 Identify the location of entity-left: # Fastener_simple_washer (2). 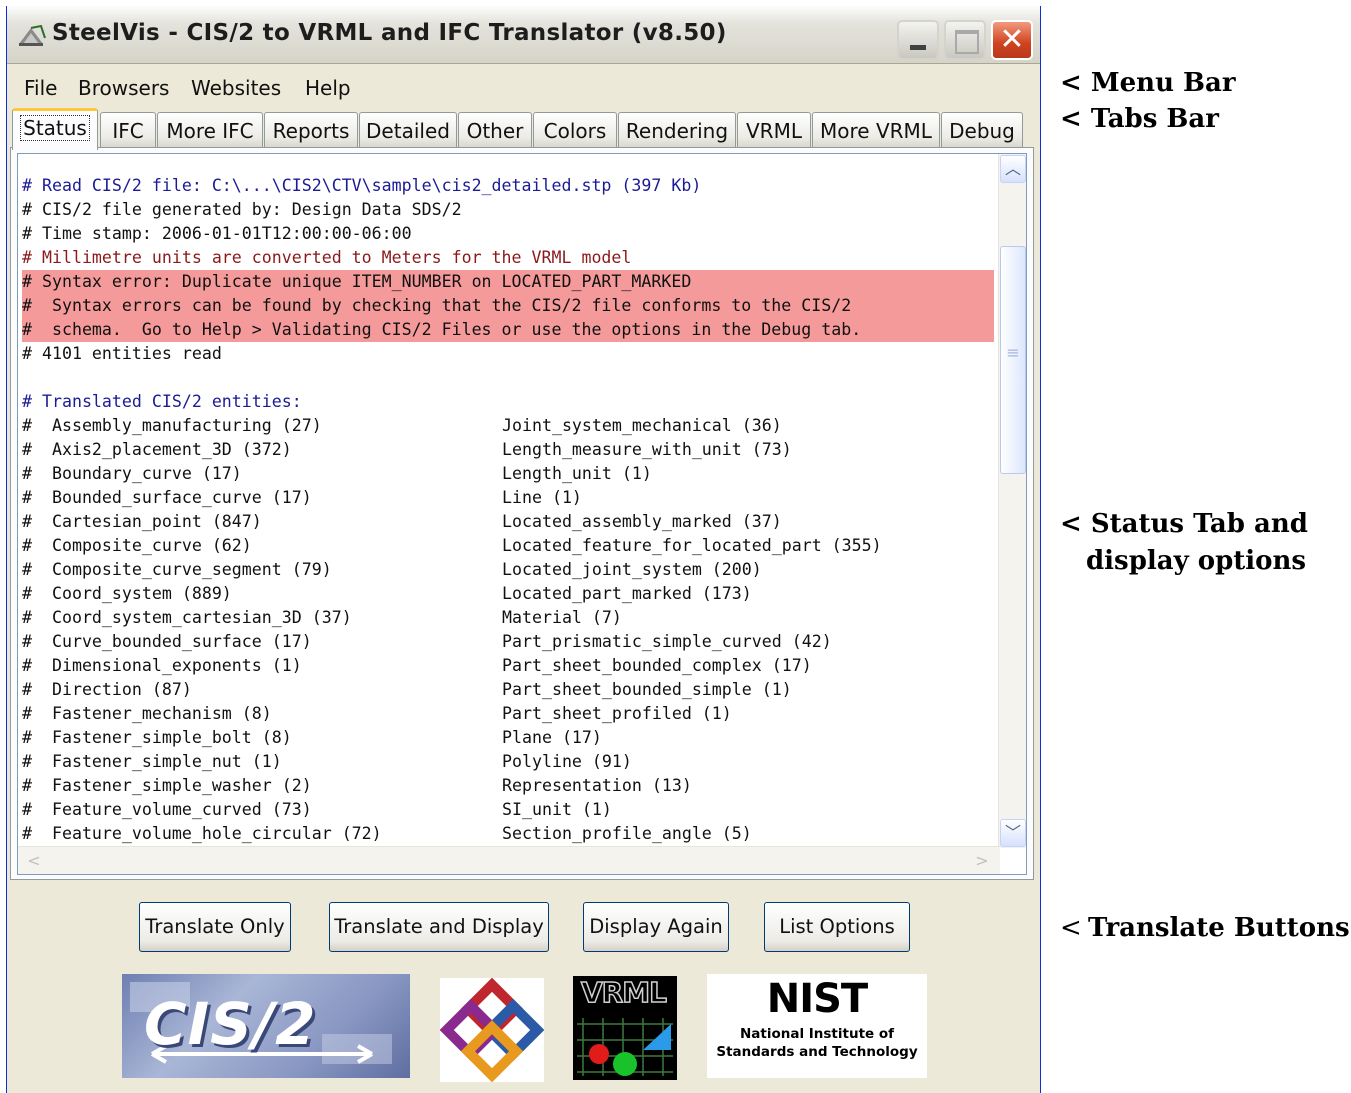
(167, 785).